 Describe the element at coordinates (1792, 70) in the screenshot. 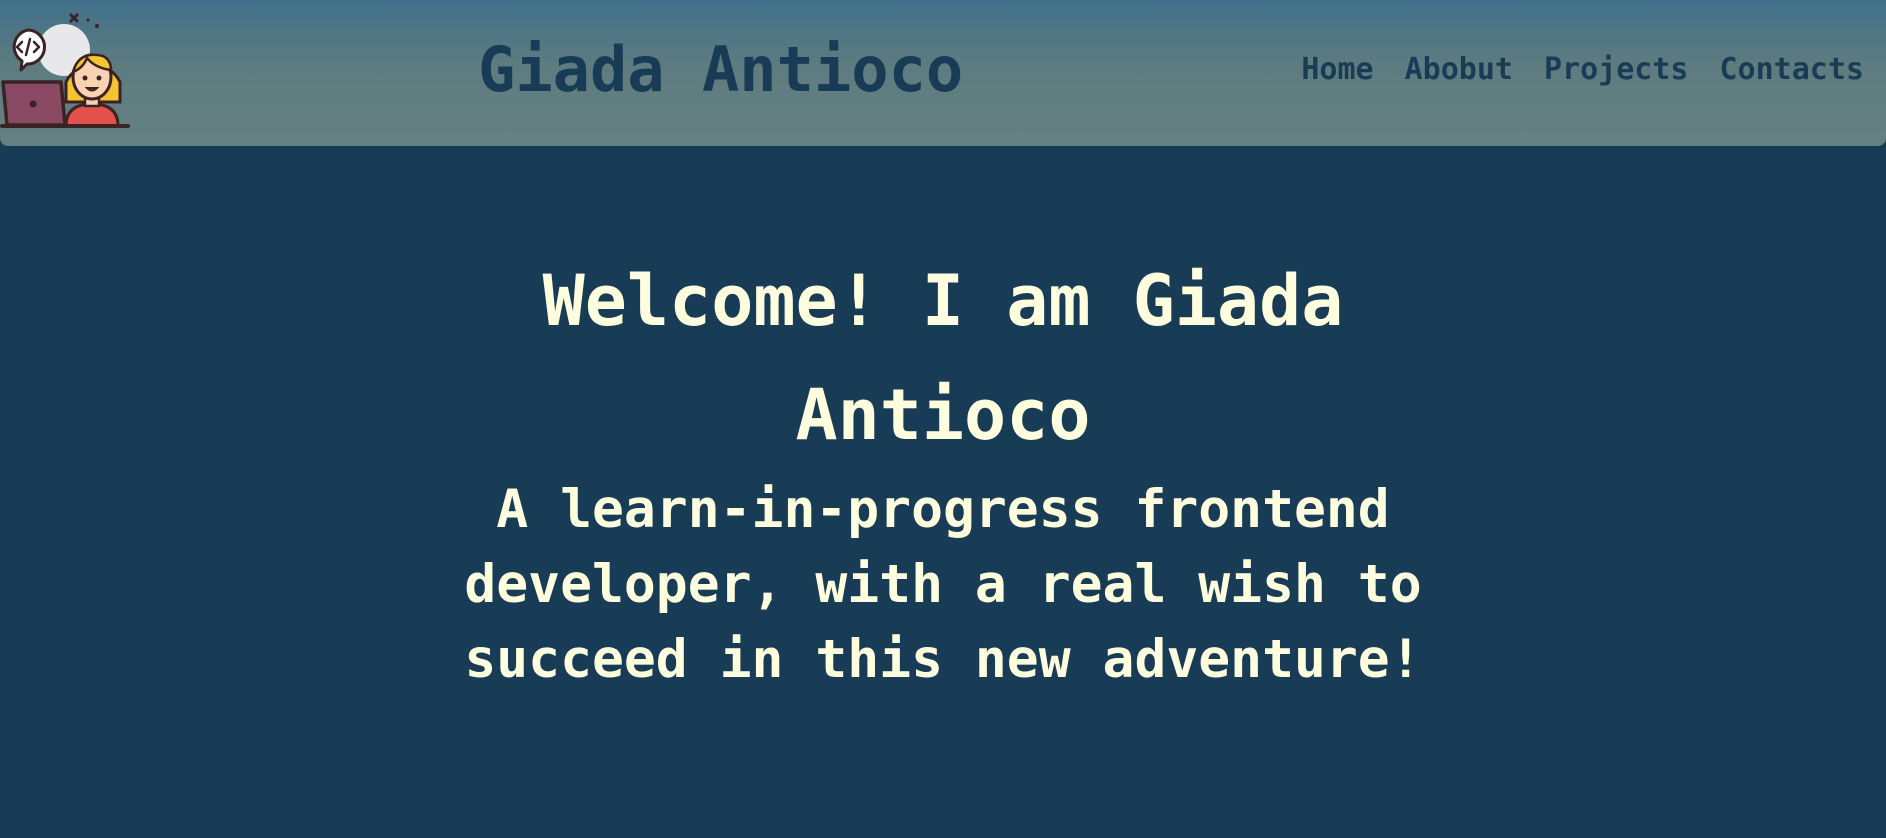

I see `nav-link-contacts: Contacts` at that location.